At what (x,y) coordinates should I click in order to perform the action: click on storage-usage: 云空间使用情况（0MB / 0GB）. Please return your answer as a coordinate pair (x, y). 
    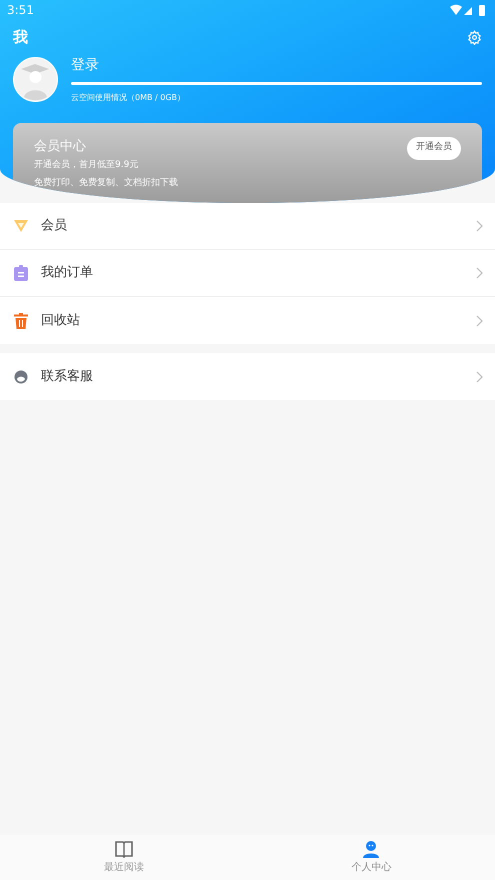
    Looking at the image, I should click on (128, 98).